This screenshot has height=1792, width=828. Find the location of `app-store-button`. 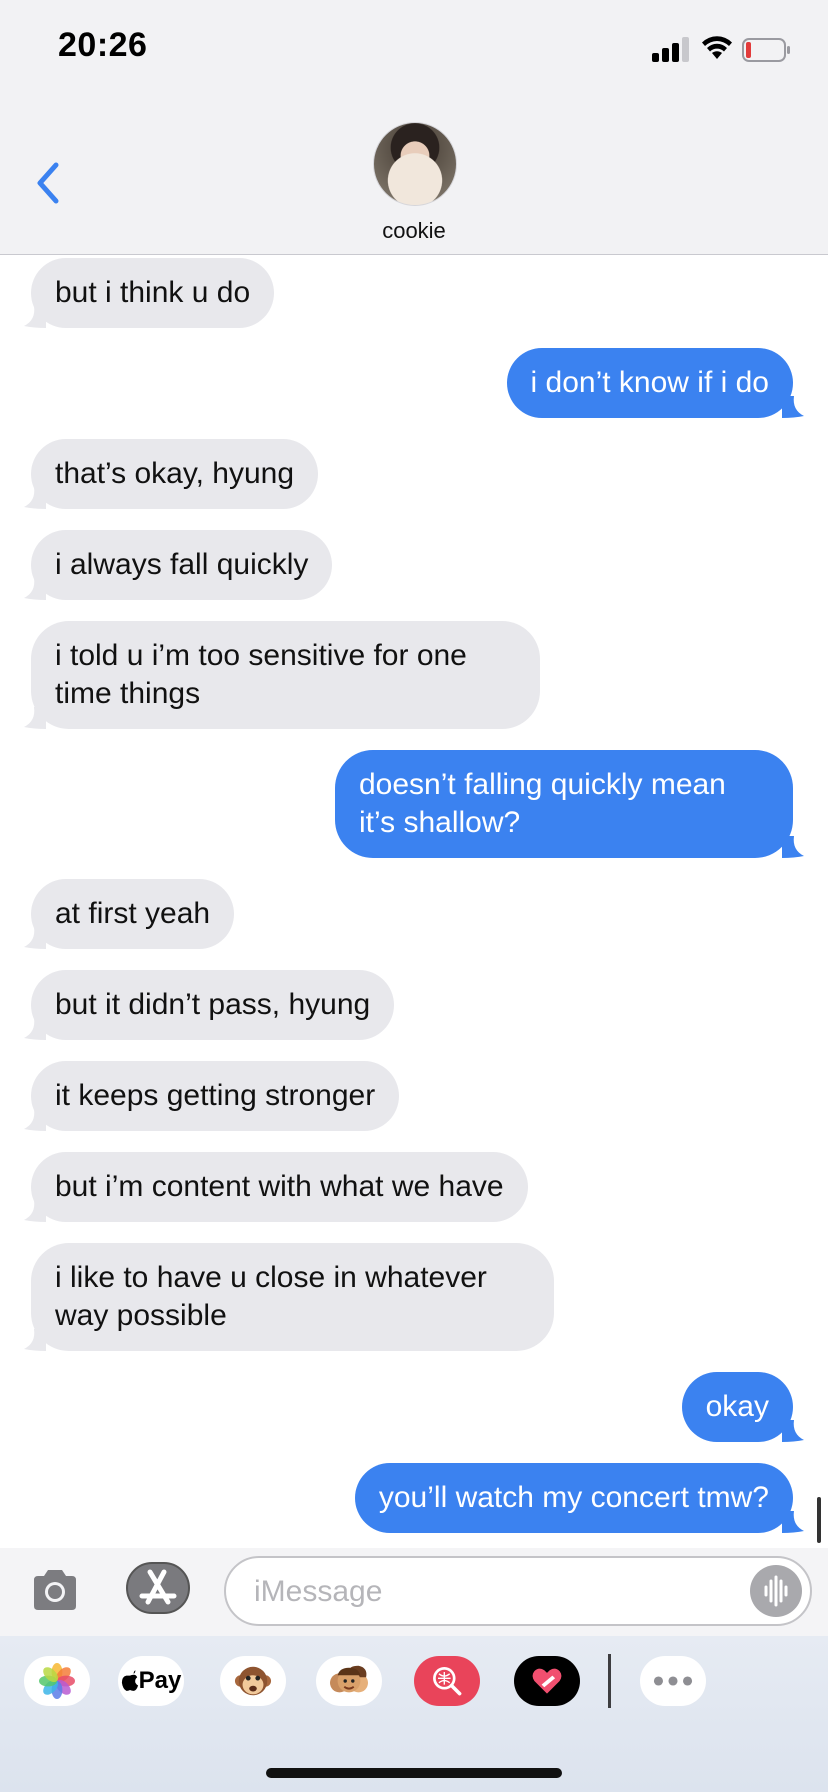

app-store-button is located at coordinates (158, 1588).